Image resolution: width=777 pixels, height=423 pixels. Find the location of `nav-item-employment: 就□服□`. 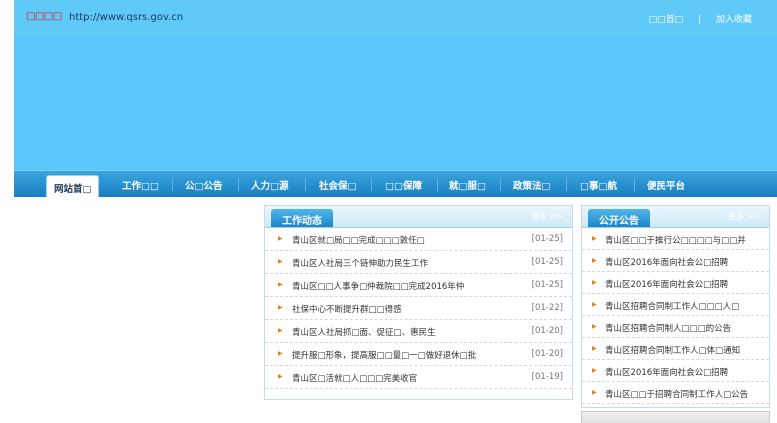

nav-item-employment: 就□服□ is located at coordinates (467, 185).